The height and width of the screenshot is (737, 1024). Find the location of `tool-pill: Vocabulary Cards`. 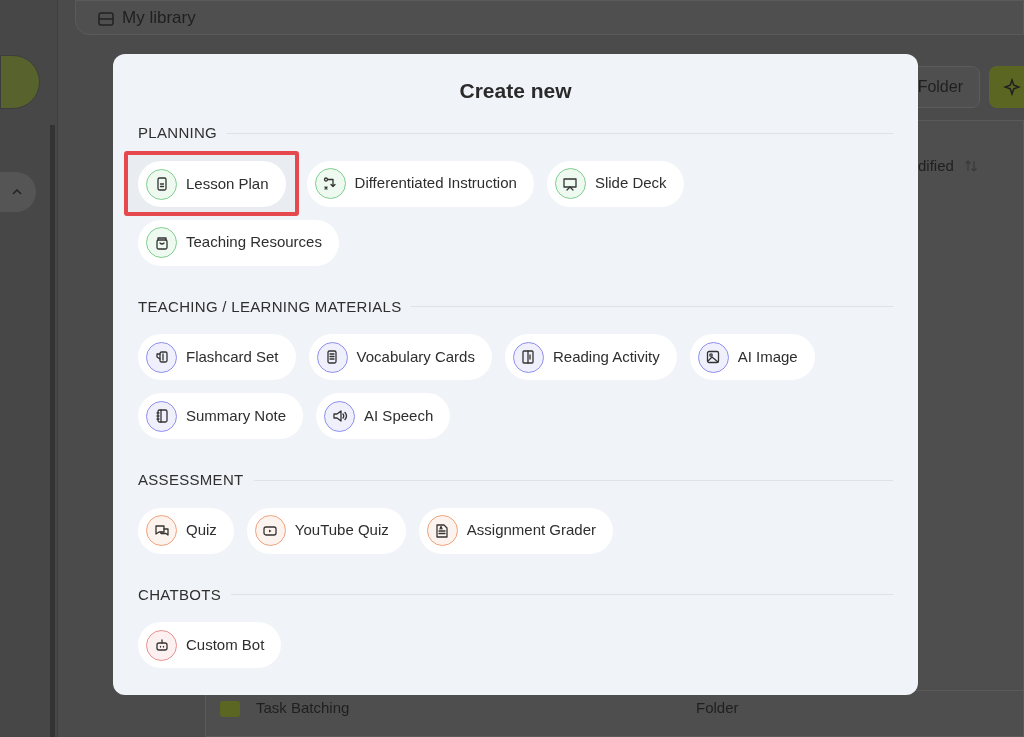

tool-pill: Vocabulary Cards is located at coordinates (400, 357).